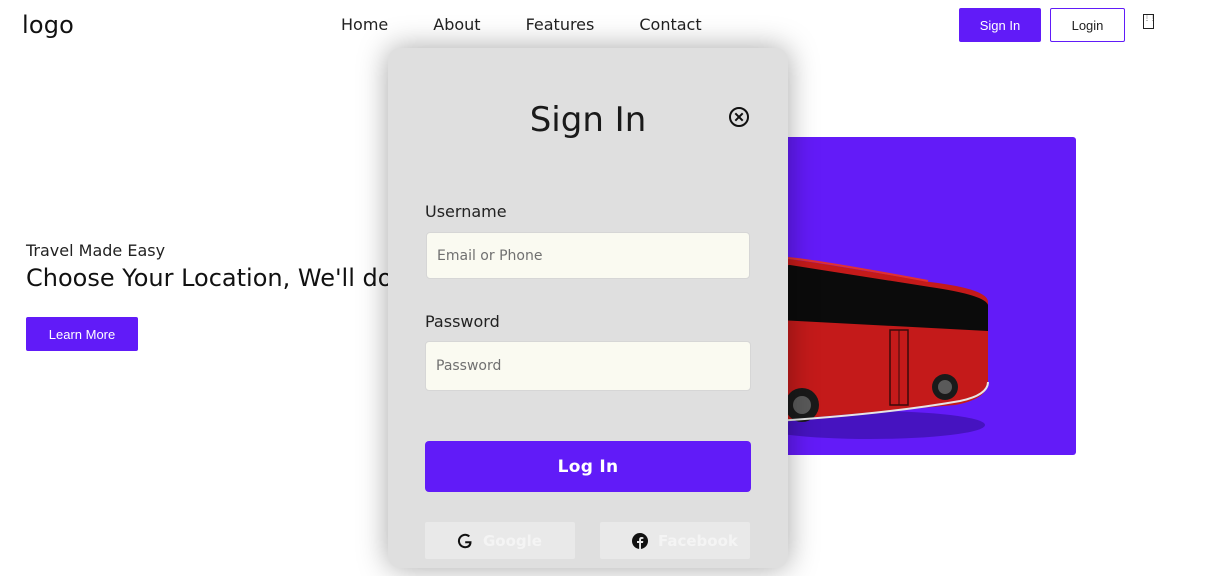 The width and height of the screenshot is (1226, 576). What do you see at coordinates (588, 255) in the screenshot?
I see `username-input` at bounding box center [588, 255].